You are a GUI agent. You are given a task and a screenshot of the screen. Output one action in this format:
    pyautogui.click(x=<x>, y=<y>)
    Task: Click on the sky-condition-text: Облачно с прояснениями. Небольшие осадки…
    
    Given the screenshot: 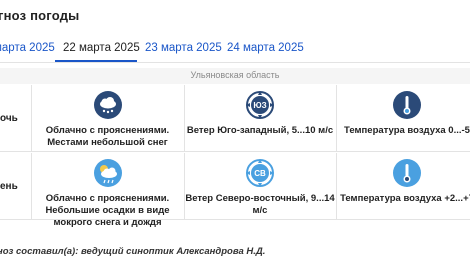 What is the action you would take?
    pyautogui.click(x=107, y=210)
    